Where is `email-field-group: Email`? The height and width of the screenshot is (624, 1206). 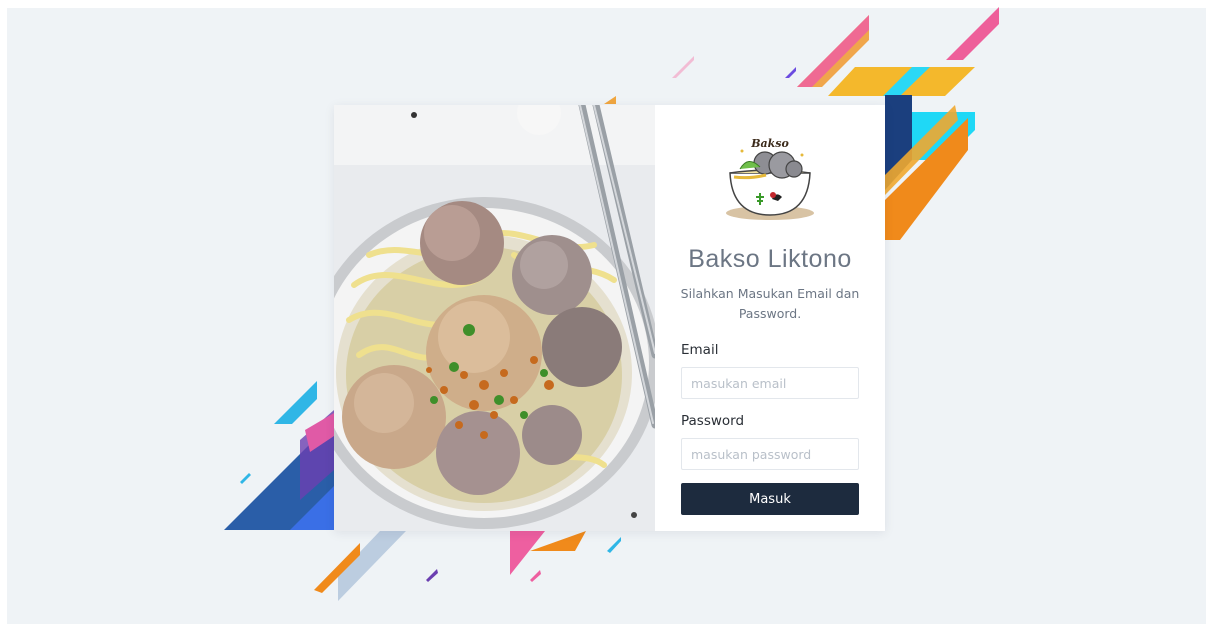 email-field-group: Email is located at coordinates (770, 370).